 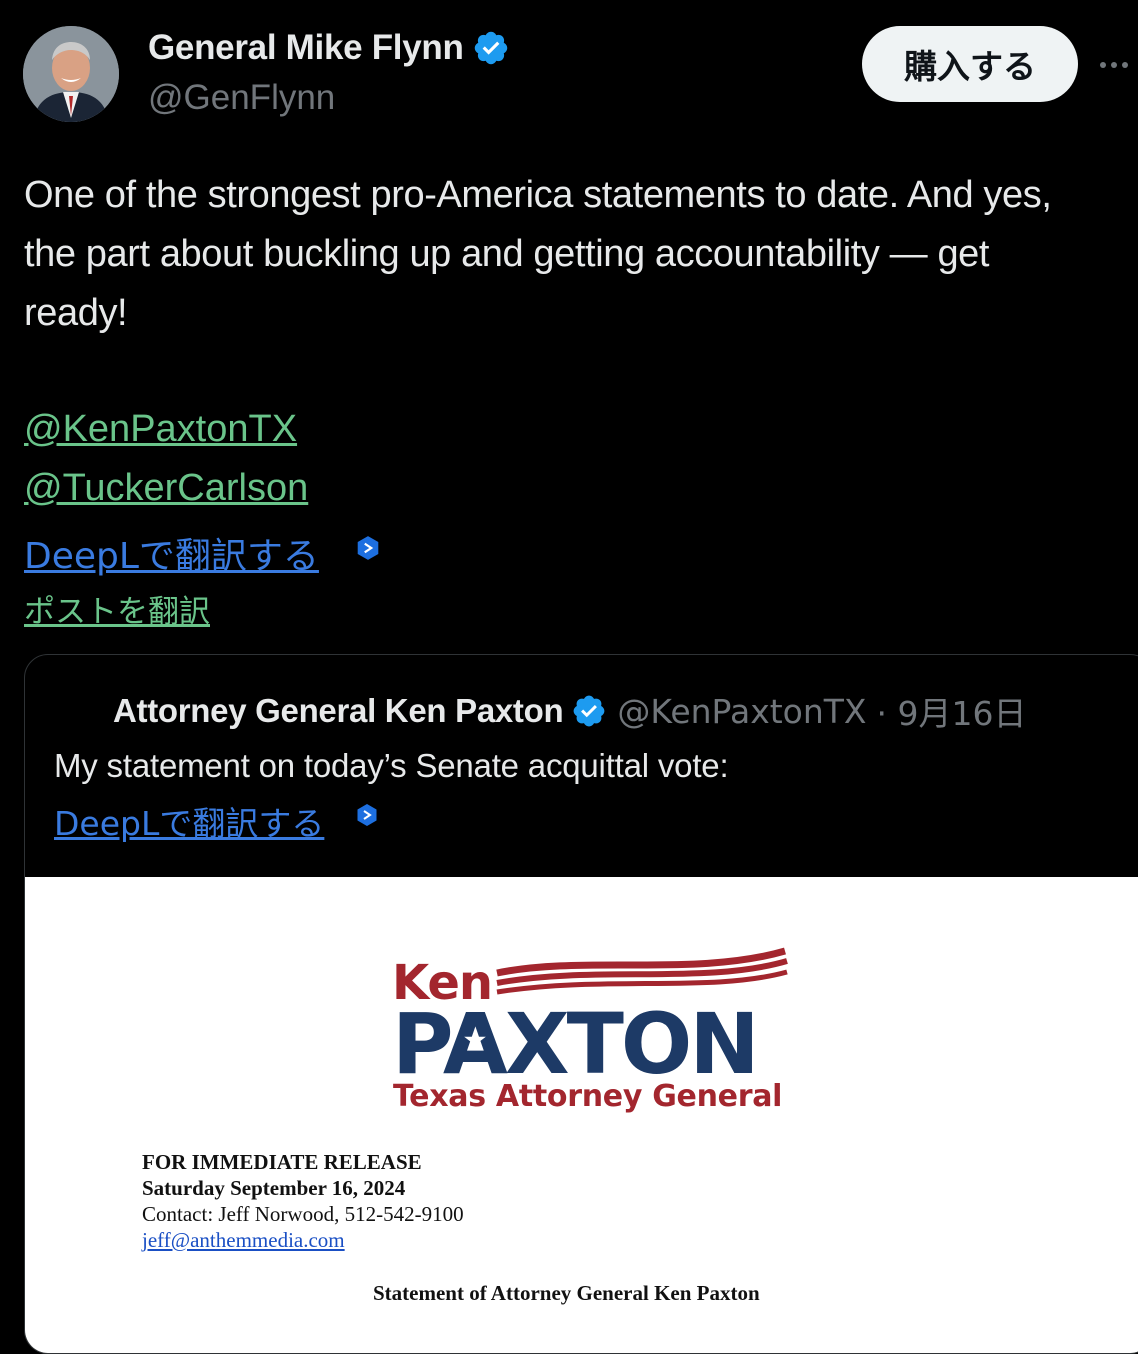 What do you see at coordinates (241, 98) in the screenshot?
I see `author-handle: @GenFlynn` at bounding box center [241, 98].